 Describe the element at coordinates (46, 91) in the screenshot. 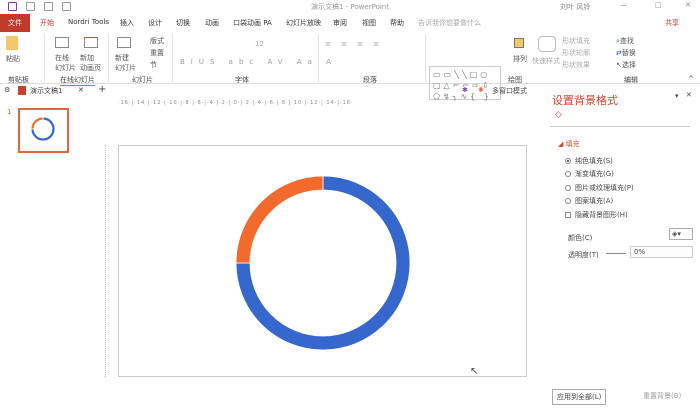

I see `doc-tab: 演示文稿1` at that location.